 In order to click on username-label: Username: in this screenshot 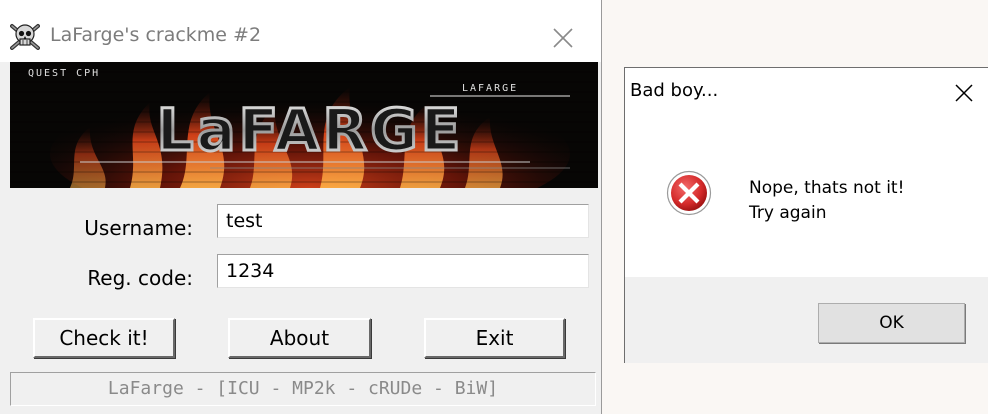, I will do `click(138, 228)`.